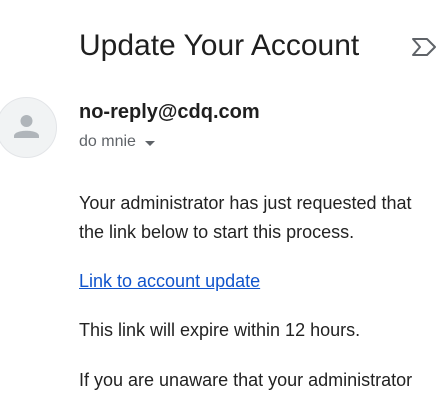  What do you see at coordinates (169, 281) in the screenshot?
I see `account-update-link: Link to account update` at bounding box center [169, 281].